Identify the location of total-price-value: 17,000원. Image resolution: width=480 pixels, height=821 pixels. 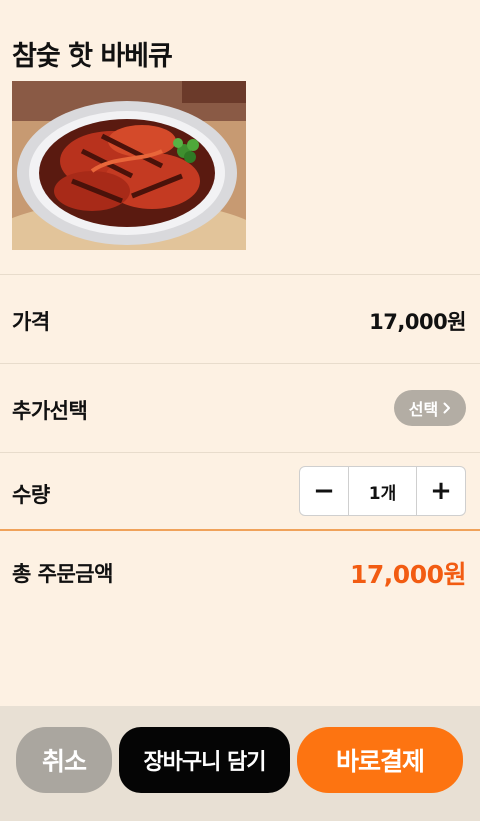
(408, 574).